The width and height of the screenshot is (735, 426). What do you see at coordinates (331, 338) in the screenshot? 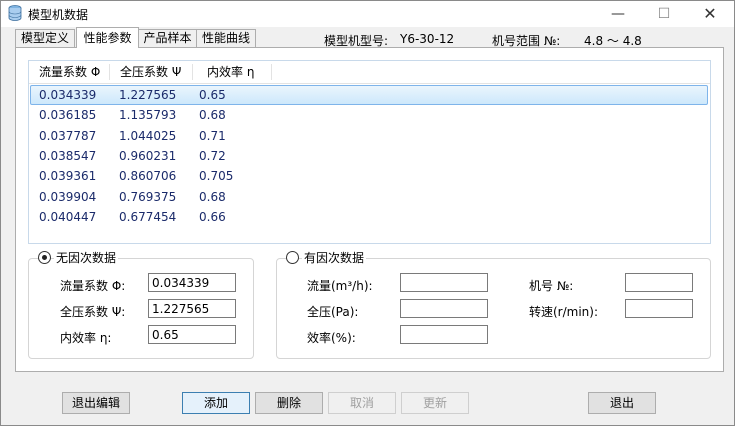
I see `efficiency-pct-label: 效率(%):` at bounding box center [331, 338].